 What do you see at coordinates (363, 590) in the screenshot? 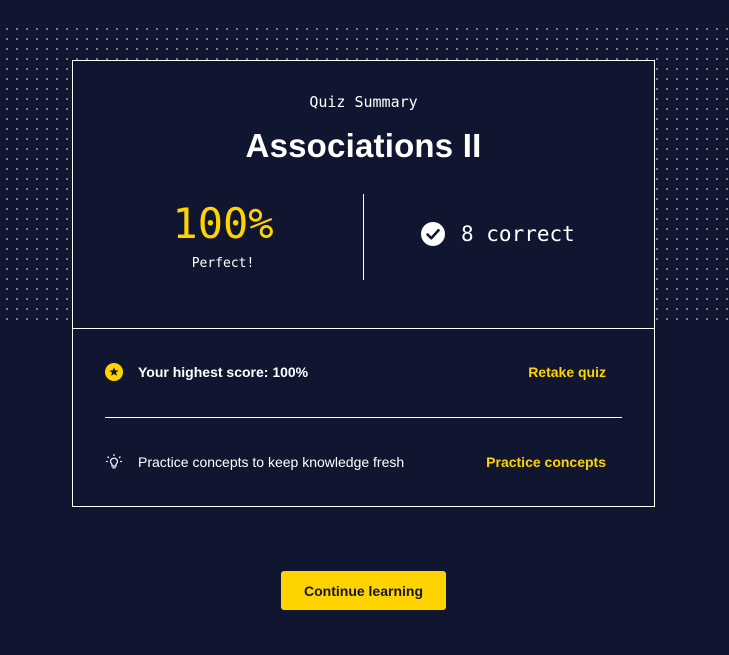
I see `continue-learning-button: Continue learning` at bounding box center [363, 590].